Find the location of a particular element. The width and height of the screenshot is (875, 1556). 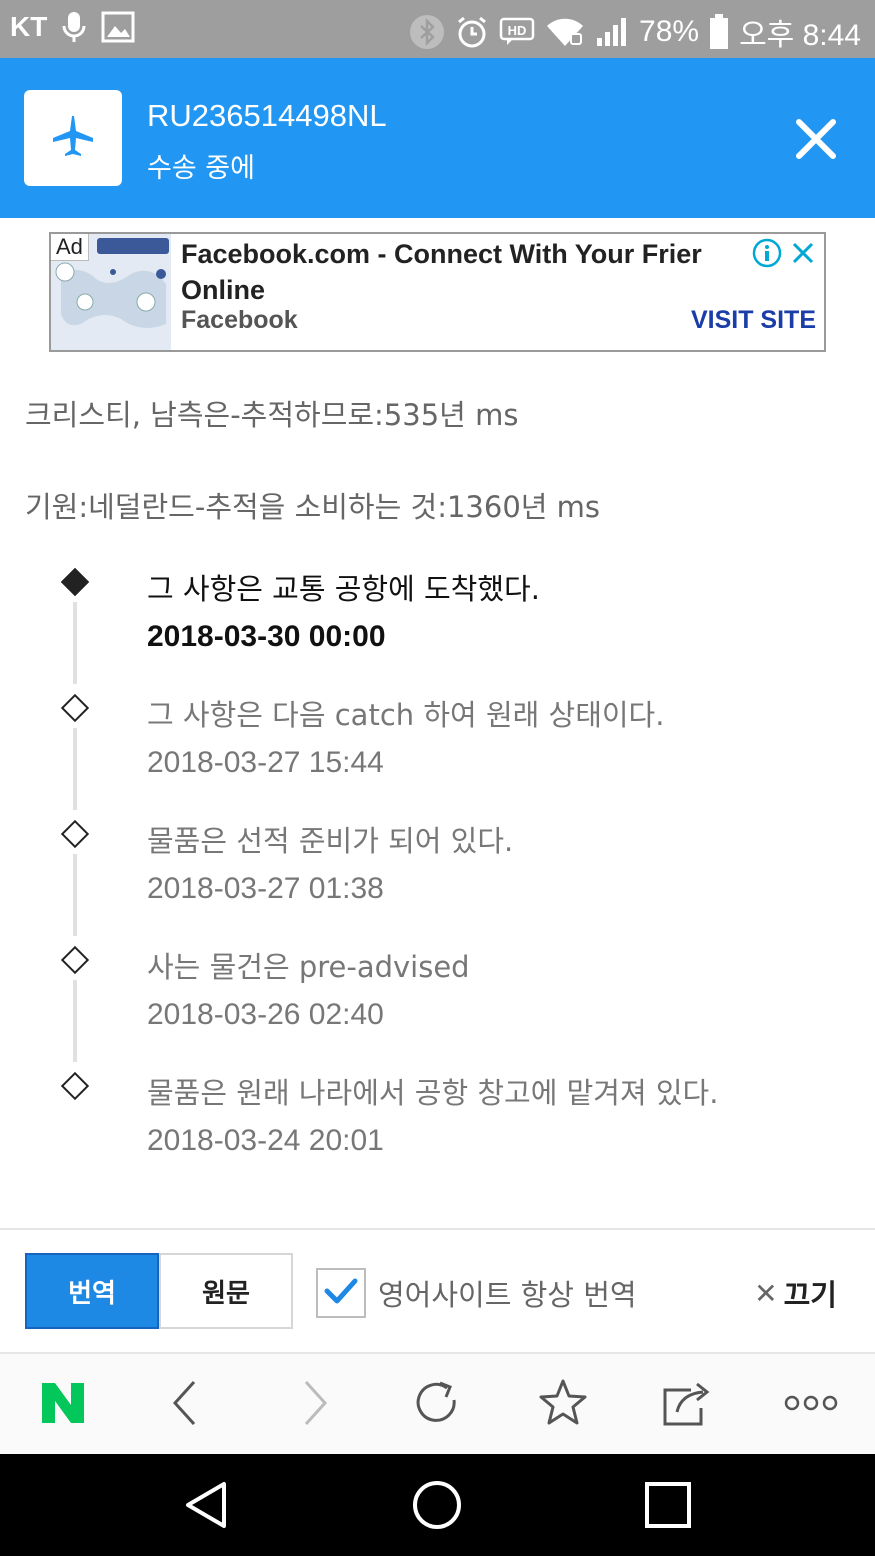

refresh-icon is located at coordinates (437, 1405).